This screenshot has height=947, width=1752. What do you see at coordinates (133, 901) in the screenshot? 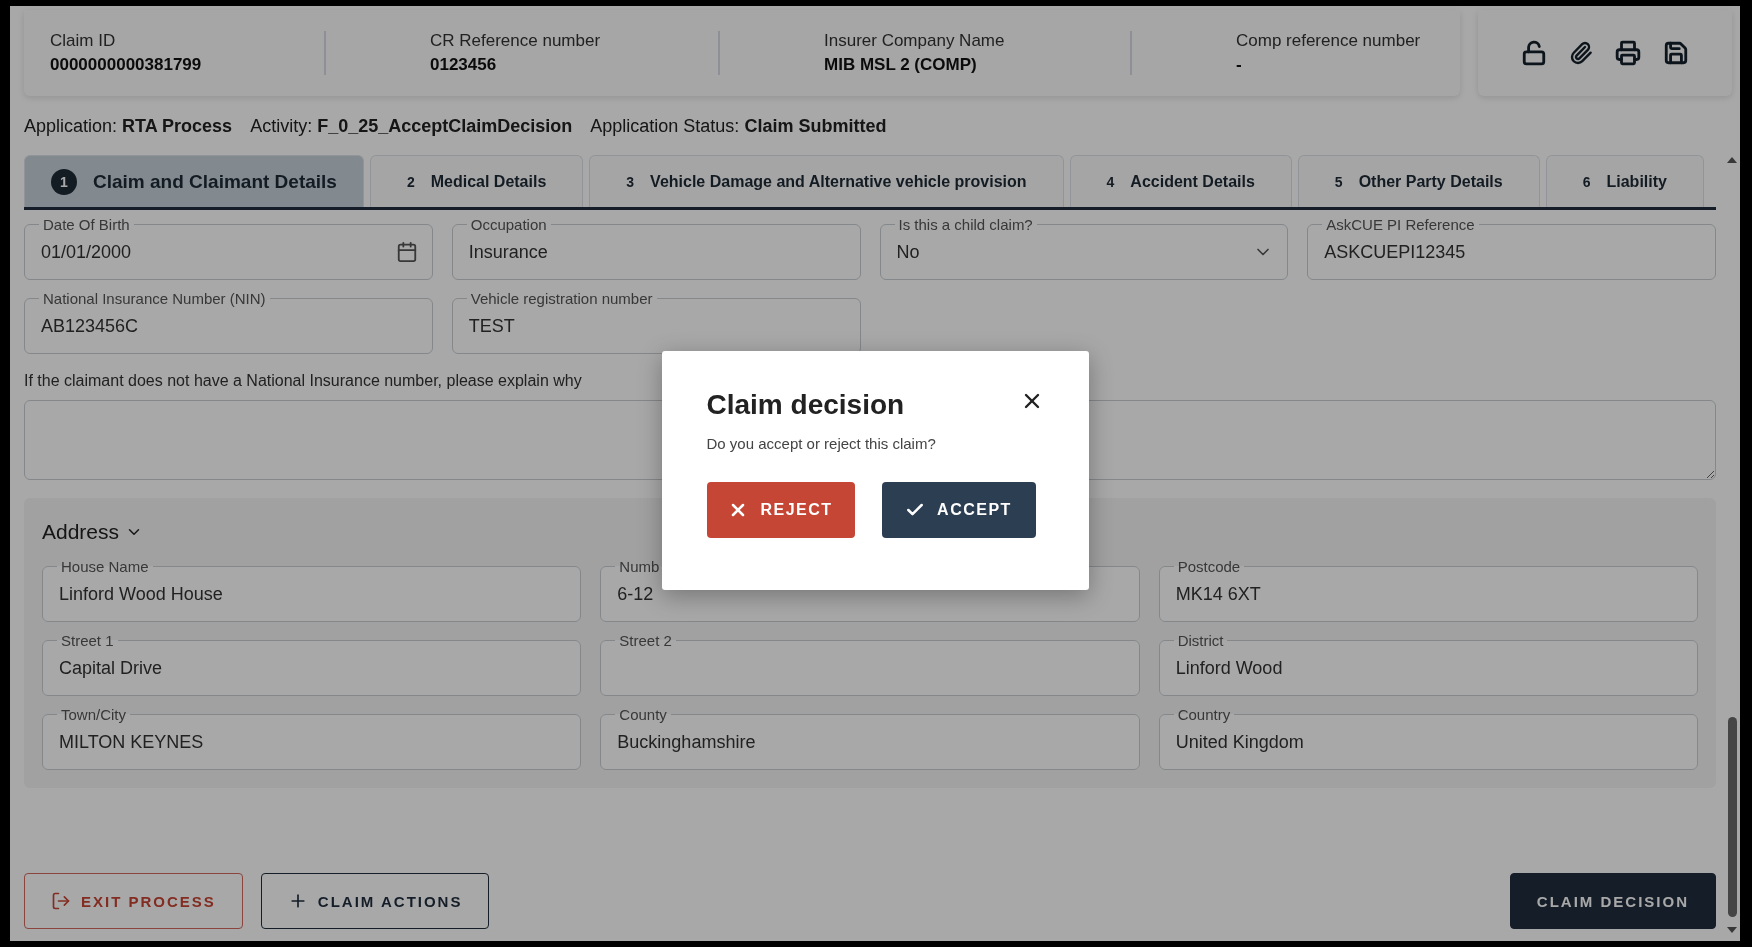
I see `exit-process-button: EXIT PROCESS` at bounding box center [133, 901].